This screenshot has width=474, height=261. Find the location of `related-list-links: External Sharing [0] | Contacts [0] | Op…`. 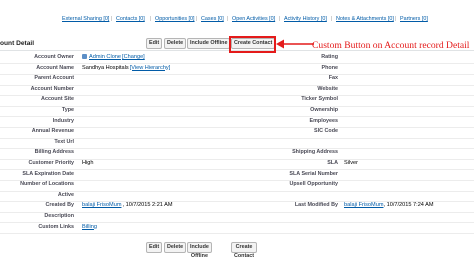

related-list-links: External Sharing [0] | Contacts [0] | Op… is located at coordinates (237, 21).